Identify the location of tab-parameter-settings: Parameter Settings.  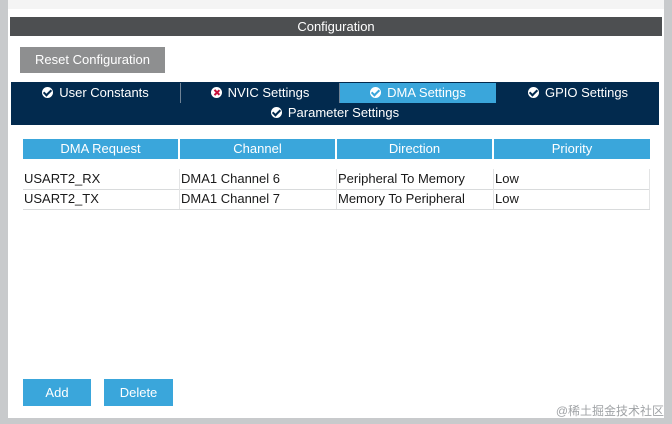
(335, 113).